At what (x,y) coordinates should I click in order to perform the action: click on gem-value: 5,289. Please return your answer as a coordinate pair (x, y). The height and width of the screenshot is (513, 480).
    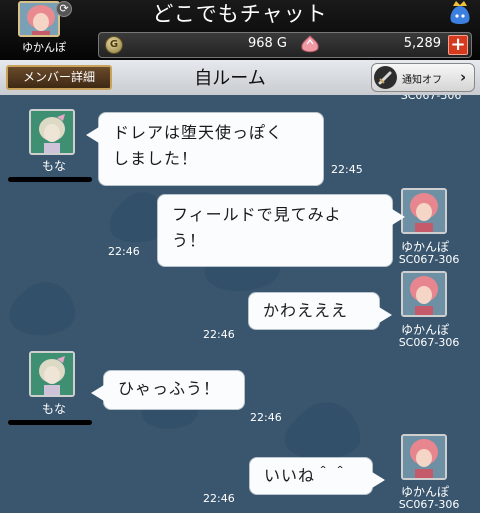
    Looking at the image, I should click on (422, 43).